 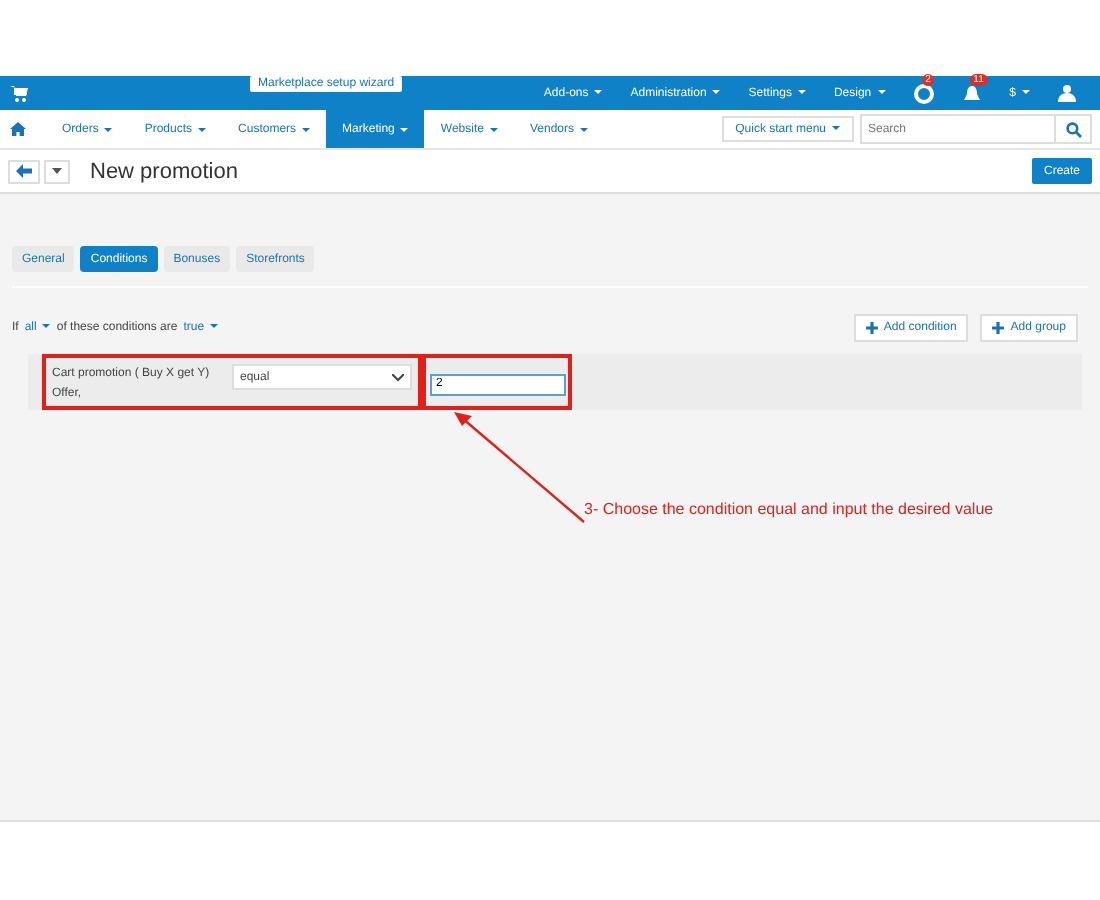 I want to click on dropdown-button, so click(x=57, y=171).